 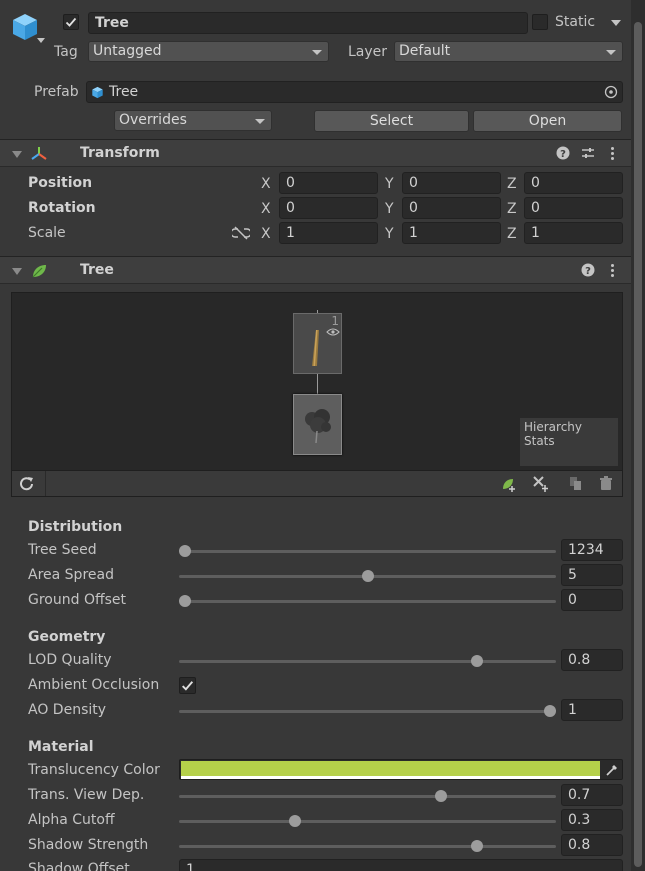 I want to click on shadow-strength-slider, so click(x=367, y=849).